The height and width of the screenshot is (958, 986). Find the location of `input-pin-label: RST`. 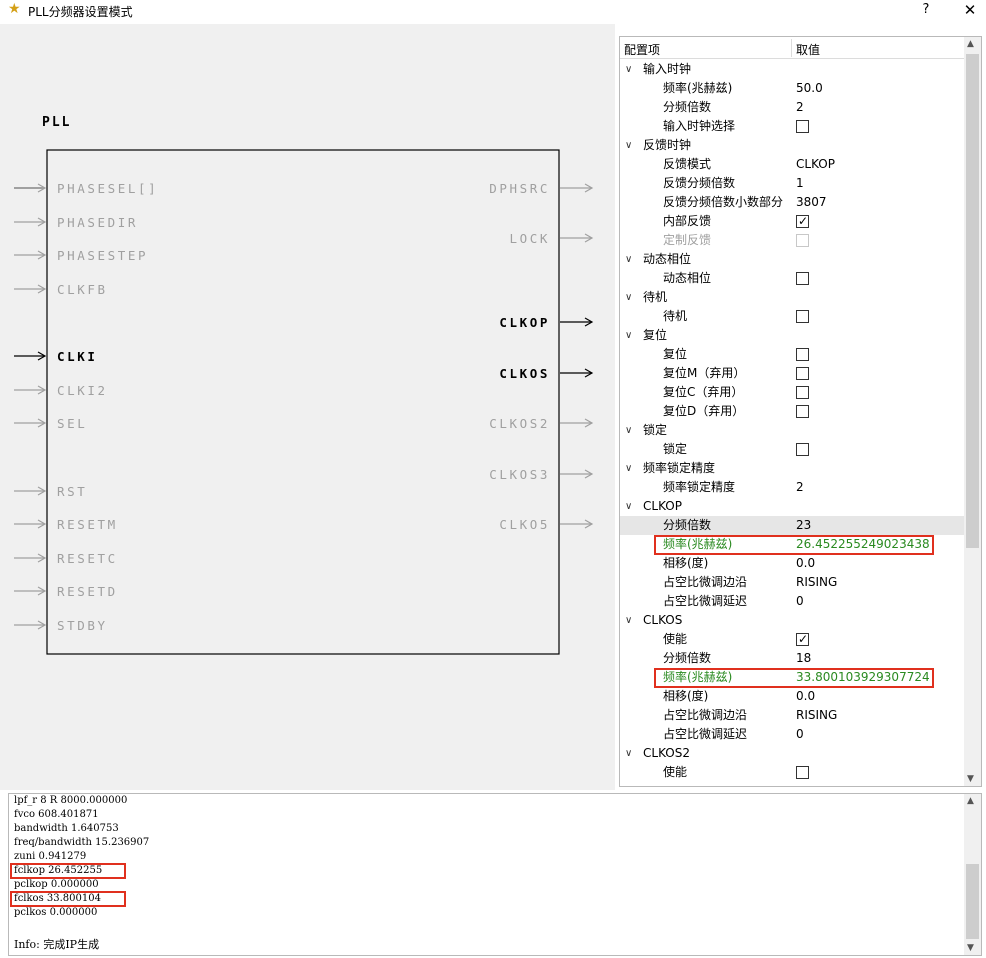

input-pin-label: RST is located at coordinates (72, 491).